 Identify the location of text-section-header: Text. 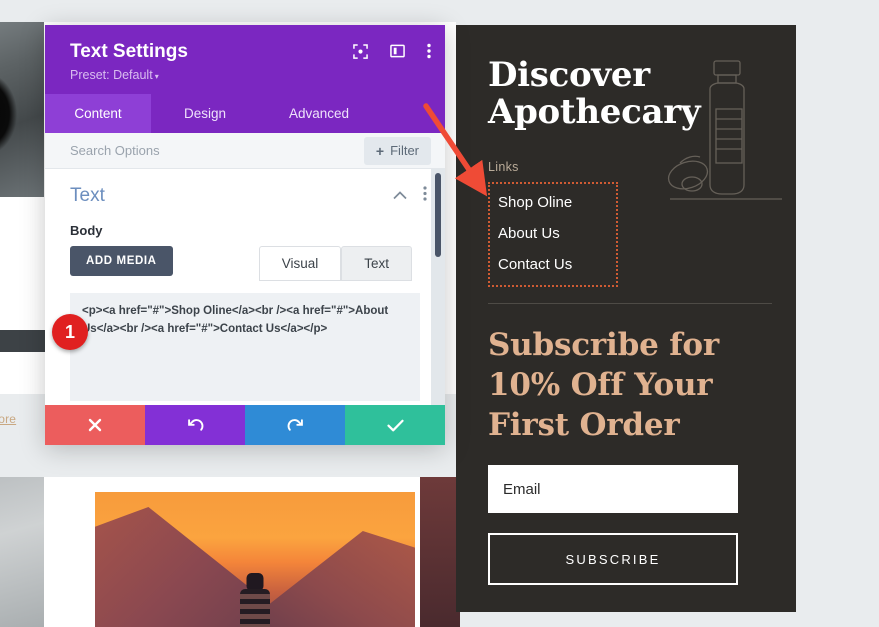
(245, 193).